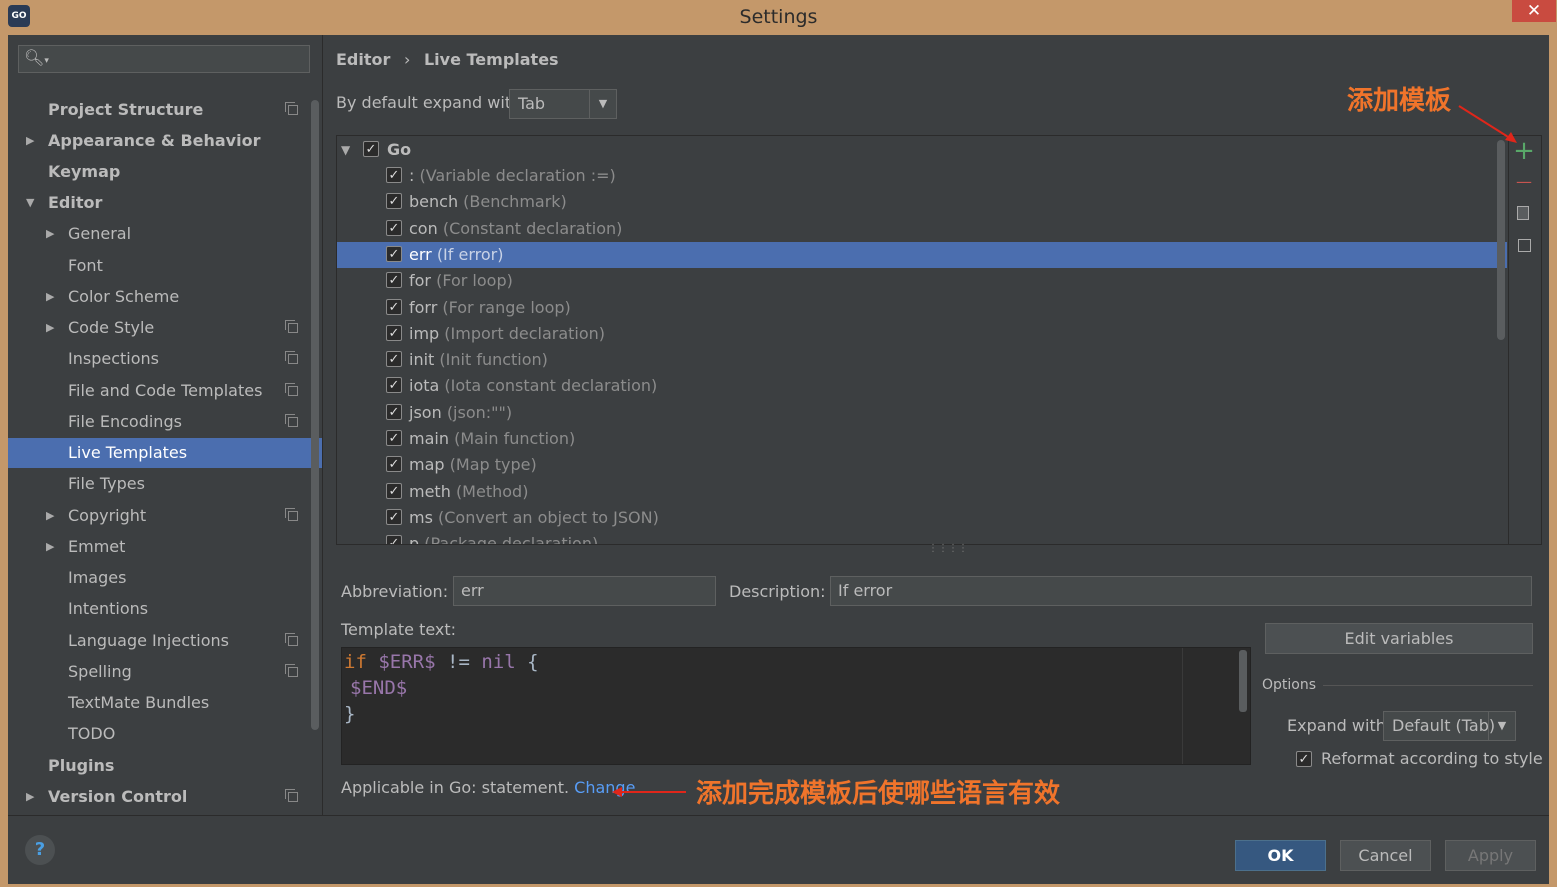 This screenshot has width=1557, height=887. I want to click on template-row: ✓ for (For loop), so click(922, 281).